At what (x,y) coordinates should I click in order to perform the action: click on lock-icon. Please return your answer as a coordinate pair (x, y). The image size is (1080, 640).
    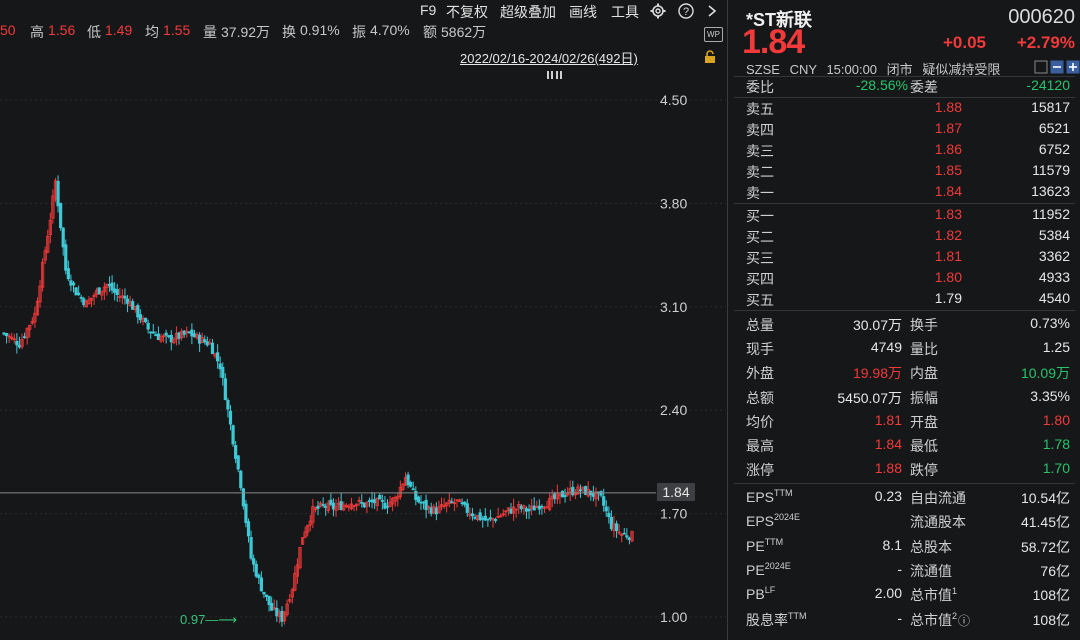
    Looking at the image, I should click on (710, 57).